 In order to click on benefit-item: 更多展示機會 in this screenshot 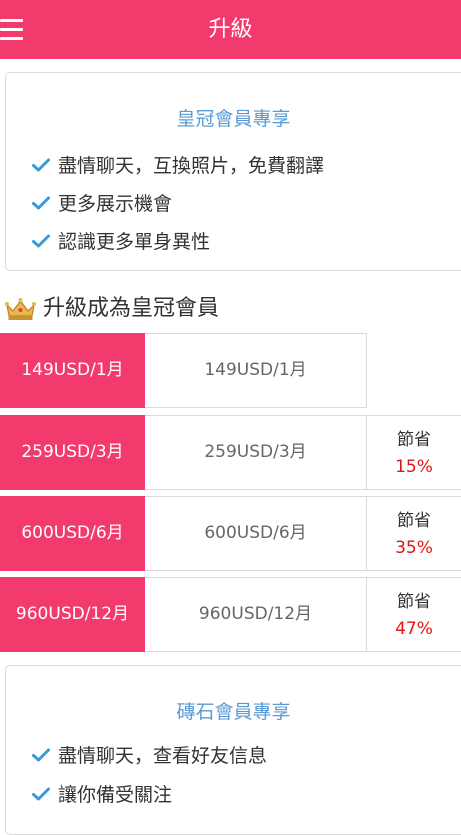, I will do `click(102, 204)`.